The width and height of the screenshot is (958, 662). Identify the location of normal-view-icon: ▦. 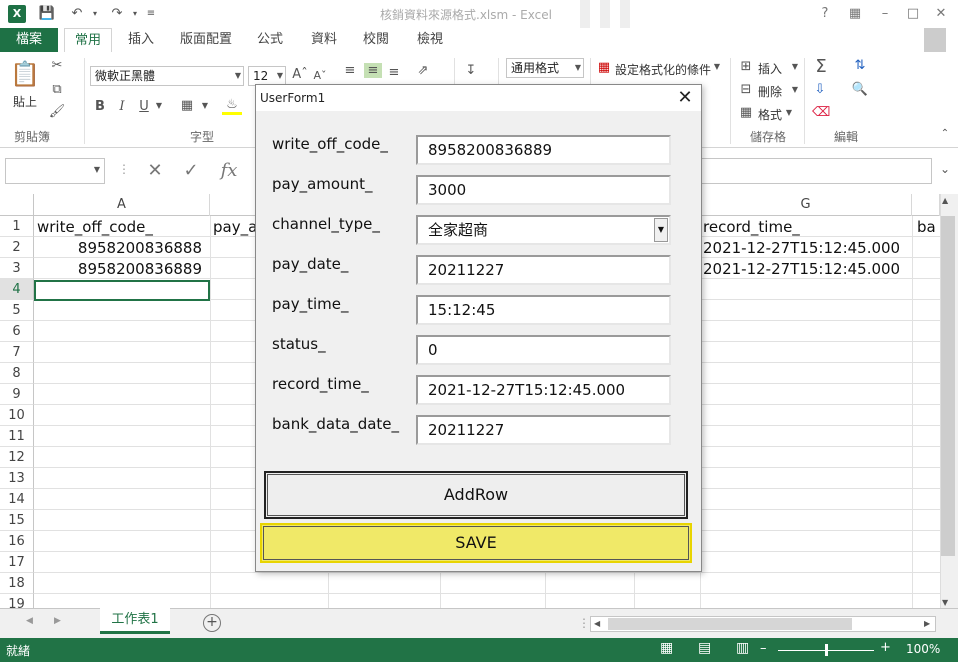
(666, 648).